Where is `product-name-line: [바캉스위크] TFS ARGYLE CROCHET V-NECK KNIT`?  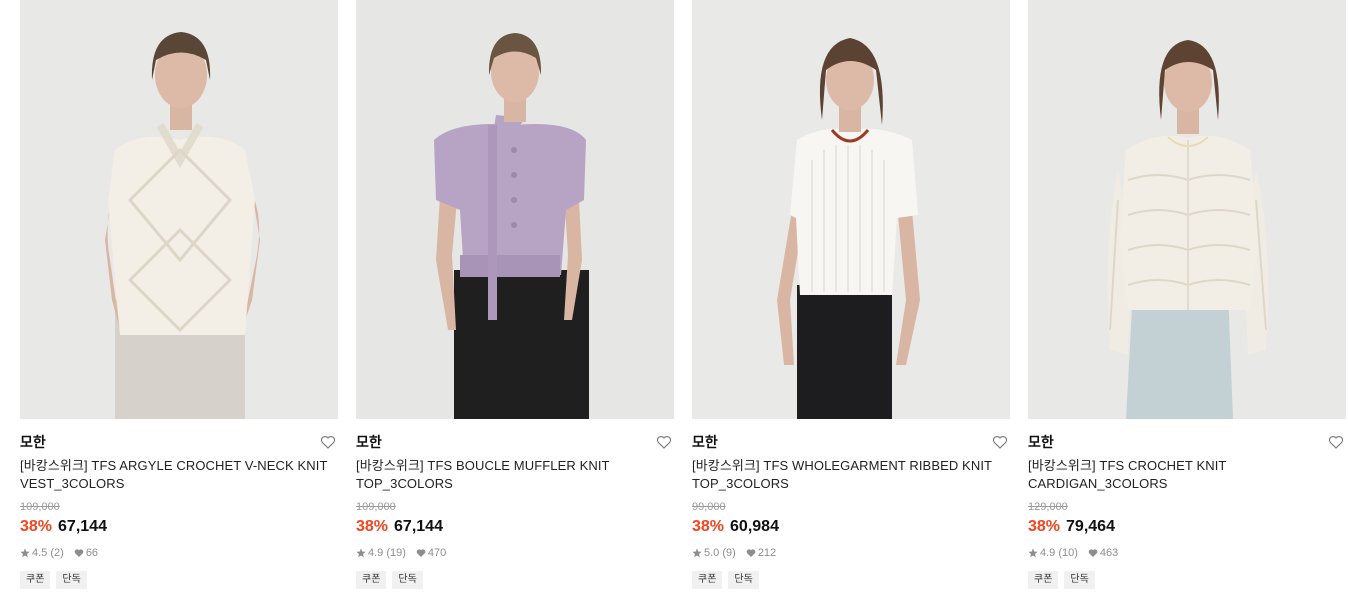
product-name-line: [바캉스위크] TFS ARGYLE CROCHET V-NECK KNIT is located at coordinates (174, 465).